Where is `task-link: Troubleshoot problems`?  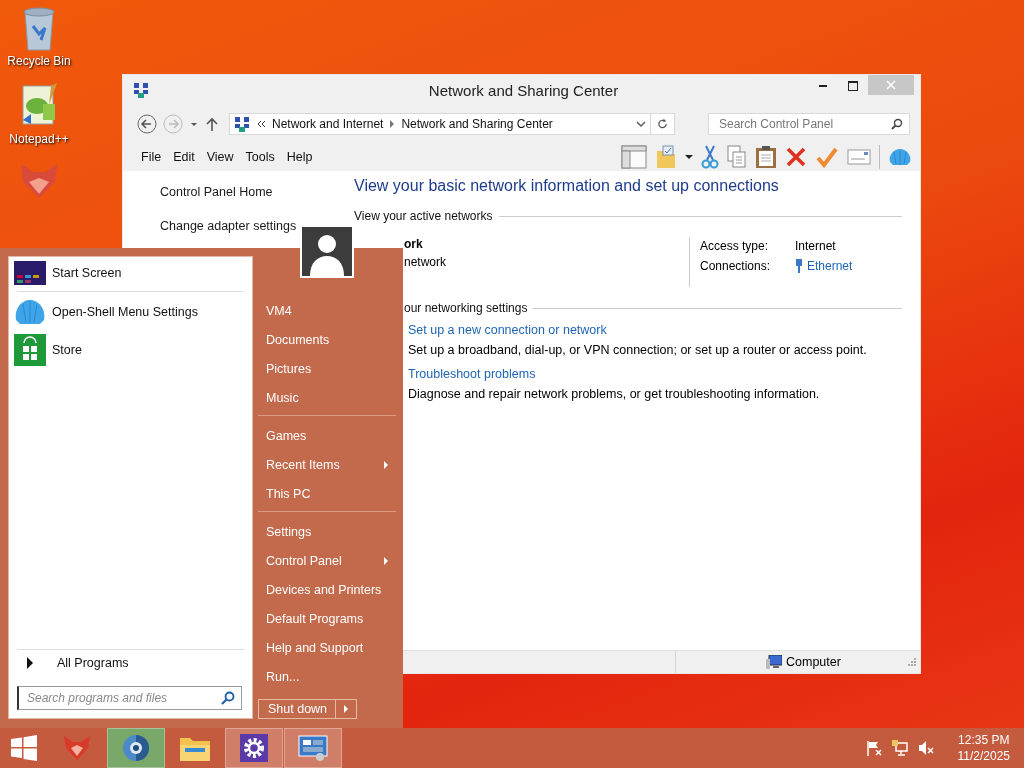
task-link: Troubleshoot problems is located at coordinates (655, 374).